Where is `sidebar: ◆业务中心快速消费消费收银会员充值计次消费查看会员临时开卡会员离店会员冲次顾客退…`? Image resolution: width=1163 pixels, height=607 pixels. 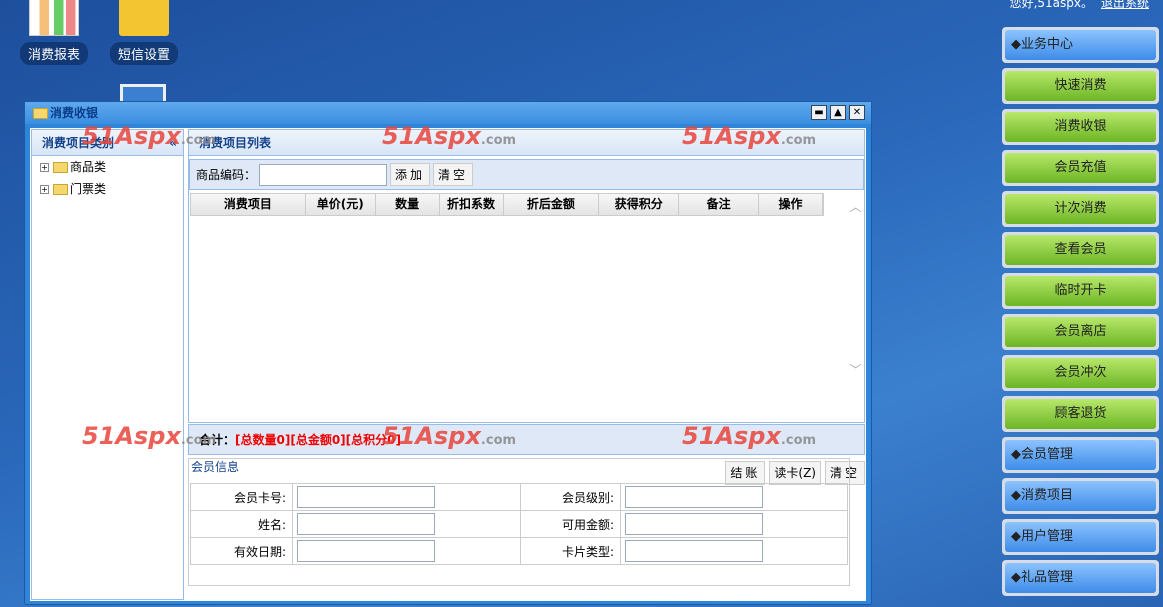 sidebar: ◆业务中心快速消费消费收银会员充值计次消费查看会员临时开卡会员离店会员冲次顾客退… is located at coordinates (1080, 314).